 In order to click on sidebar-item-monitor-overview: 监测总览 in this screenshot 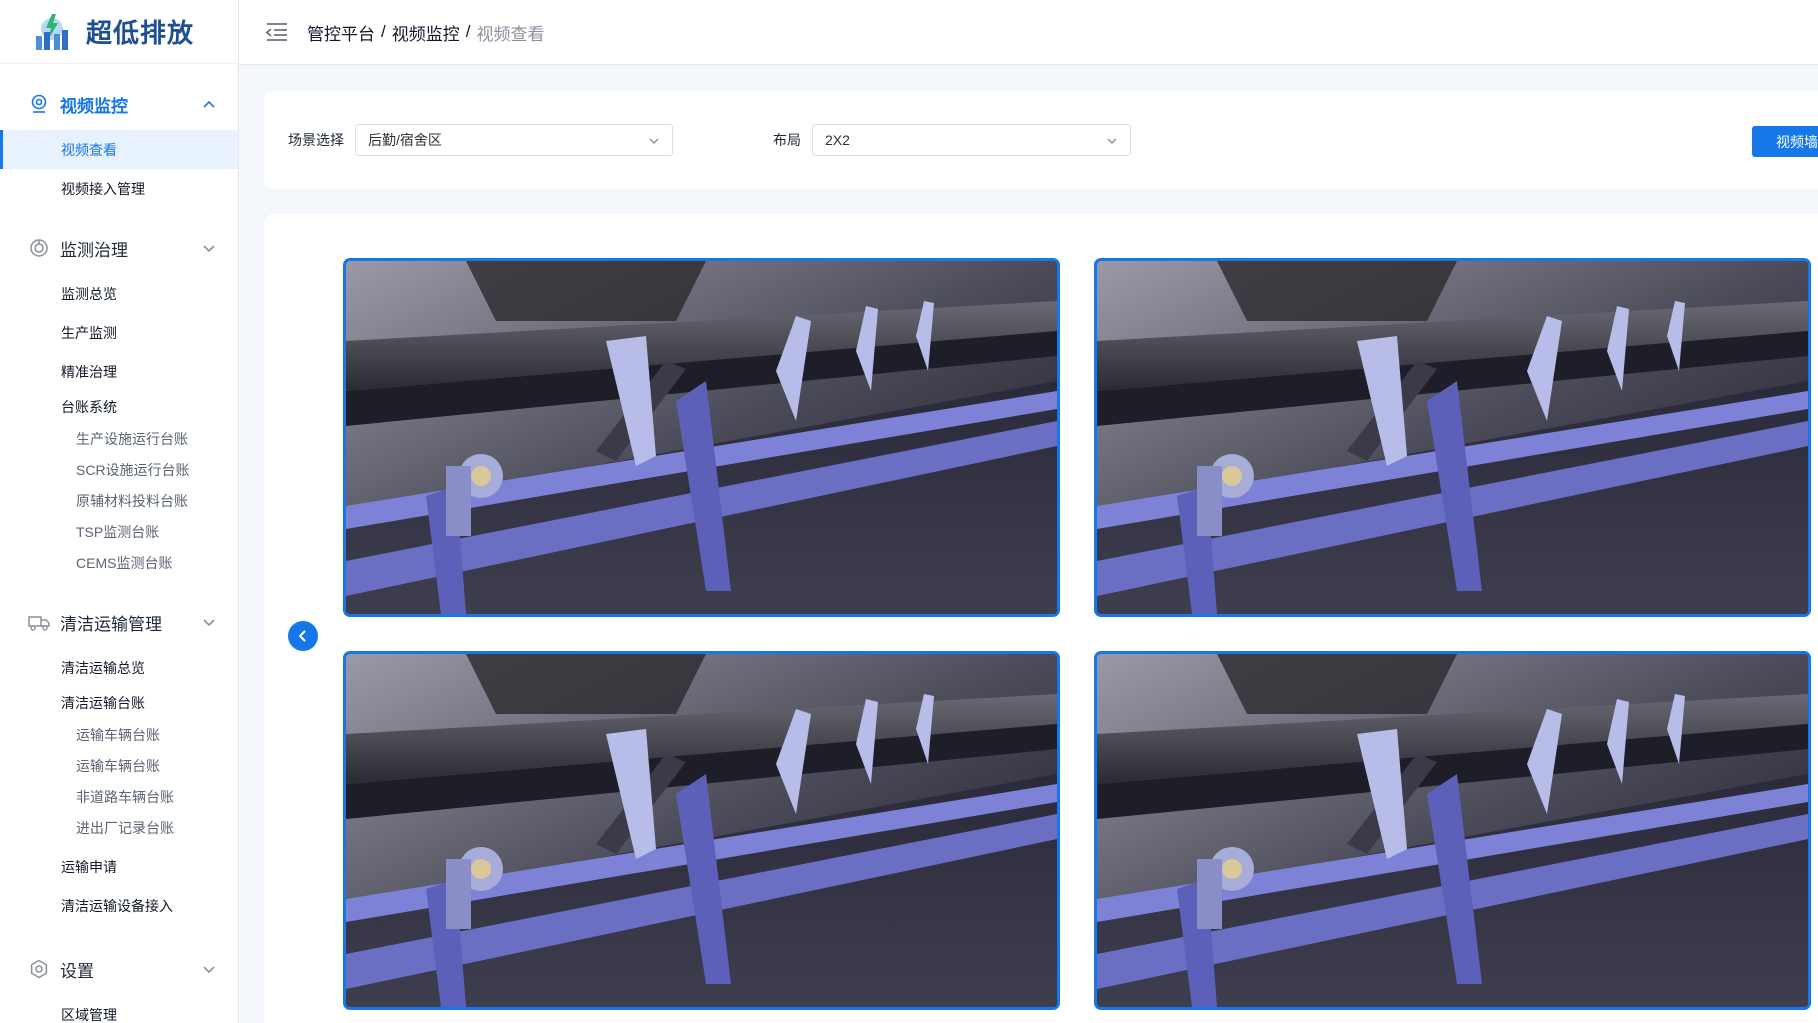, I will do `click(119, 293)`.